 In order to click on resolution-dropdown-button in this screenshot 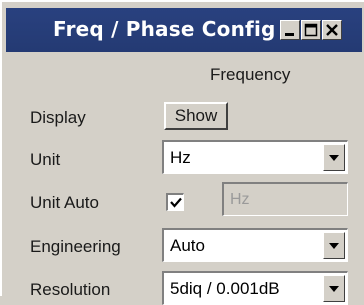, I will do `click(334, 288)`.